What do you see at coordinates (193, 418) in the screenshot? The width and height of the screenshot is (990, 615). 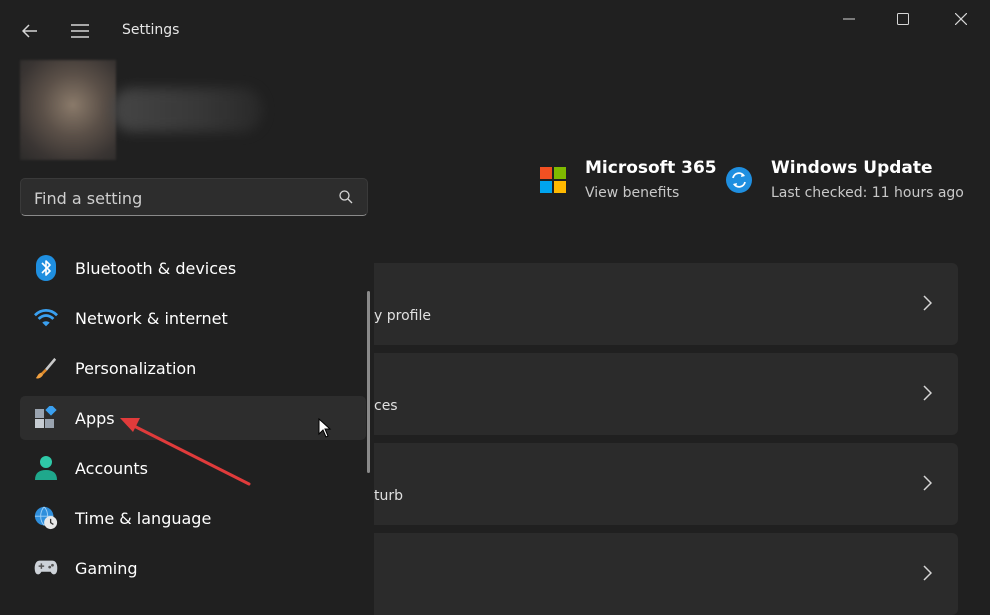 I see `sidebar-item-apps: Apps` at bounding box center [193, 418].